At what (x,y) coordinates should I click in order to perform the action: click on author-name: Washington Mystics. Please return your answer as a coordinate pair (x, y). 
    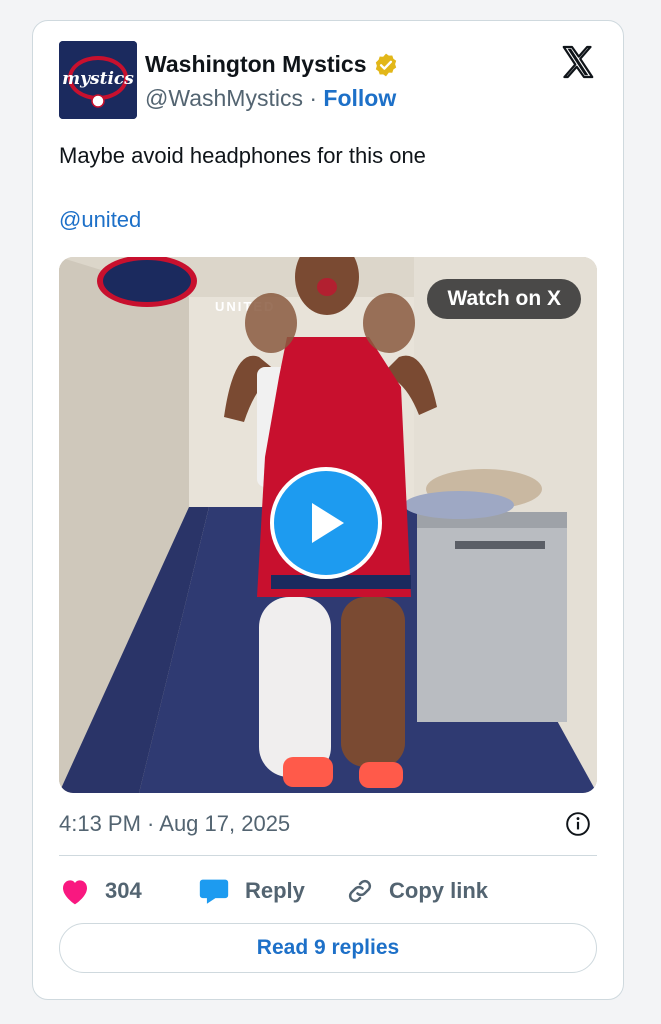
    Looking at the image, I should click on (256, 64).